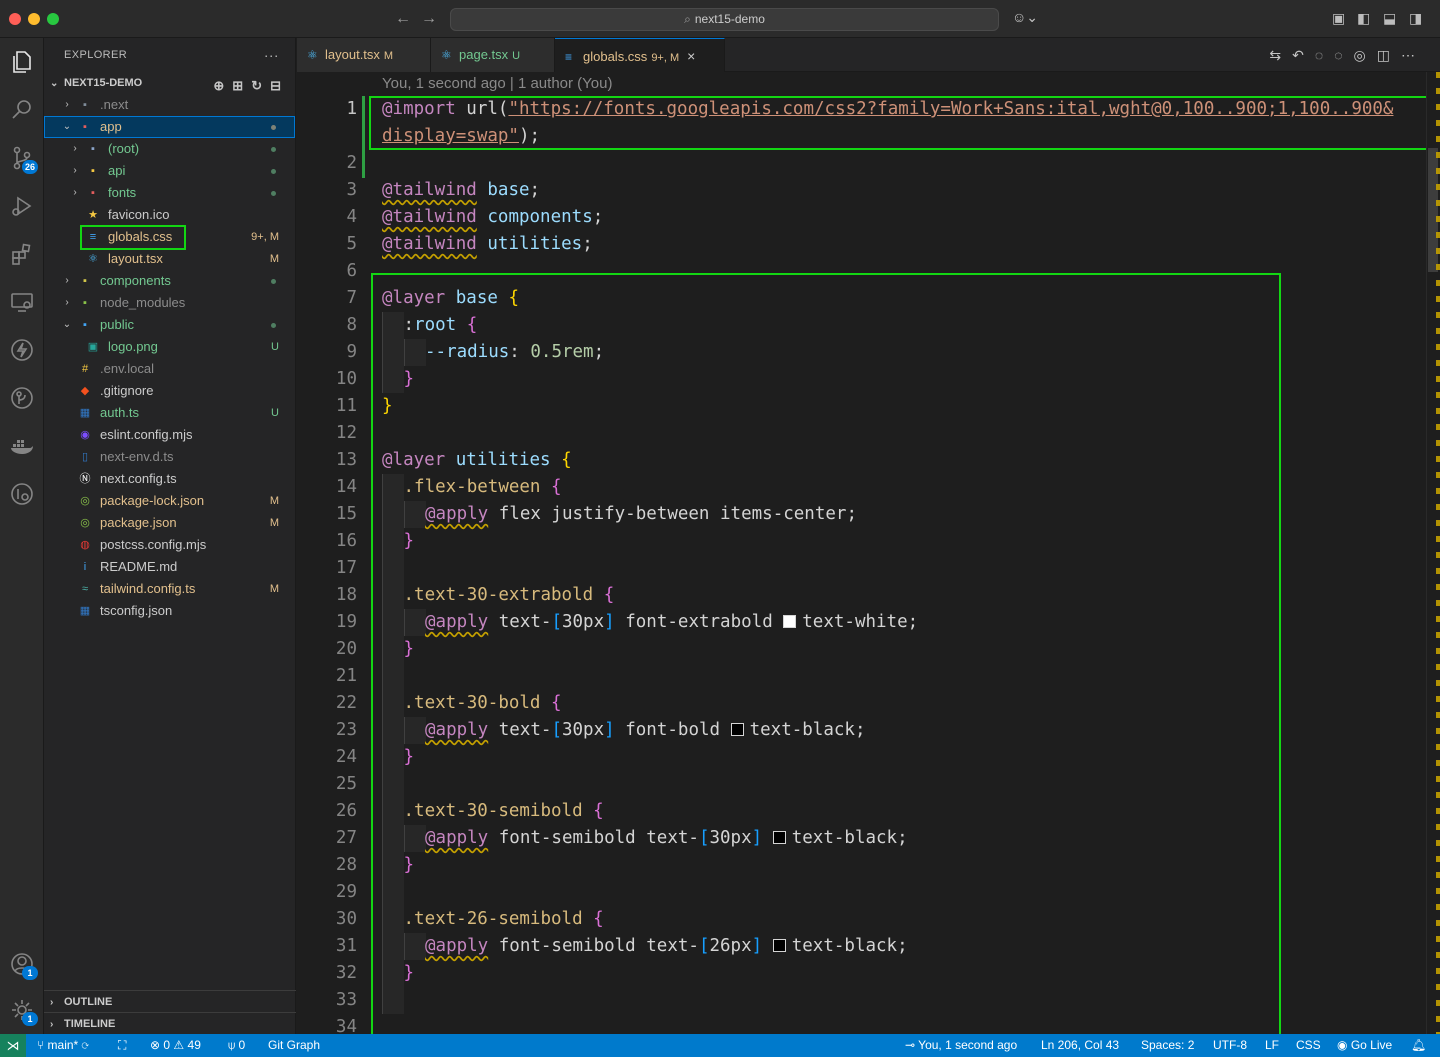 This screenshot has width=1440, height=1057. What do you see at coordinates (461, 190) in the screenshot?
I see `code-line: @tailwind base;` at bounding box center [461, 190].